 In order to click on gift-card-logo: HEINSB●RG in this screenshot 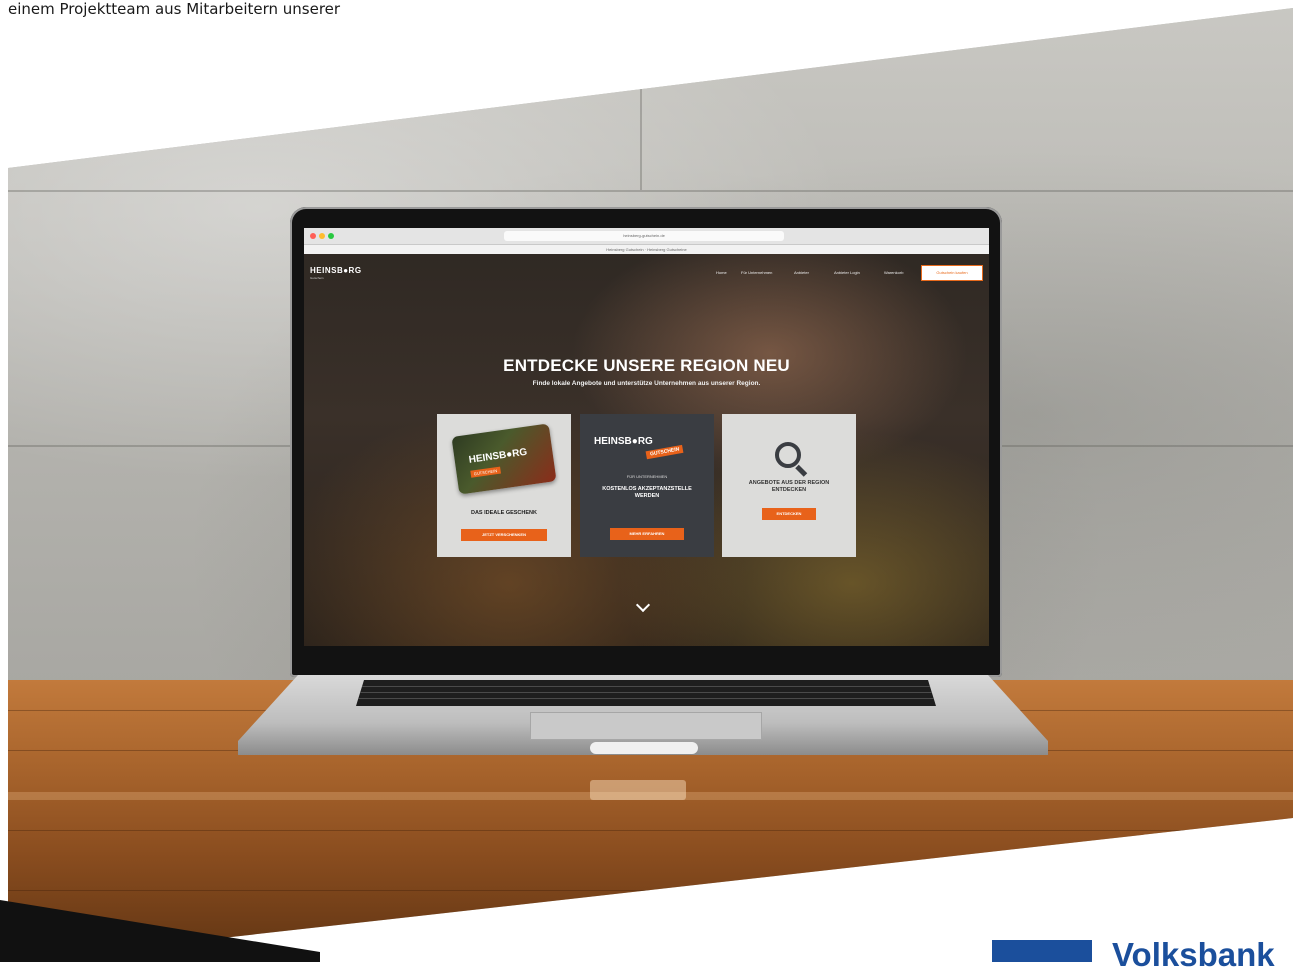, I will do `click(498, 456)`.